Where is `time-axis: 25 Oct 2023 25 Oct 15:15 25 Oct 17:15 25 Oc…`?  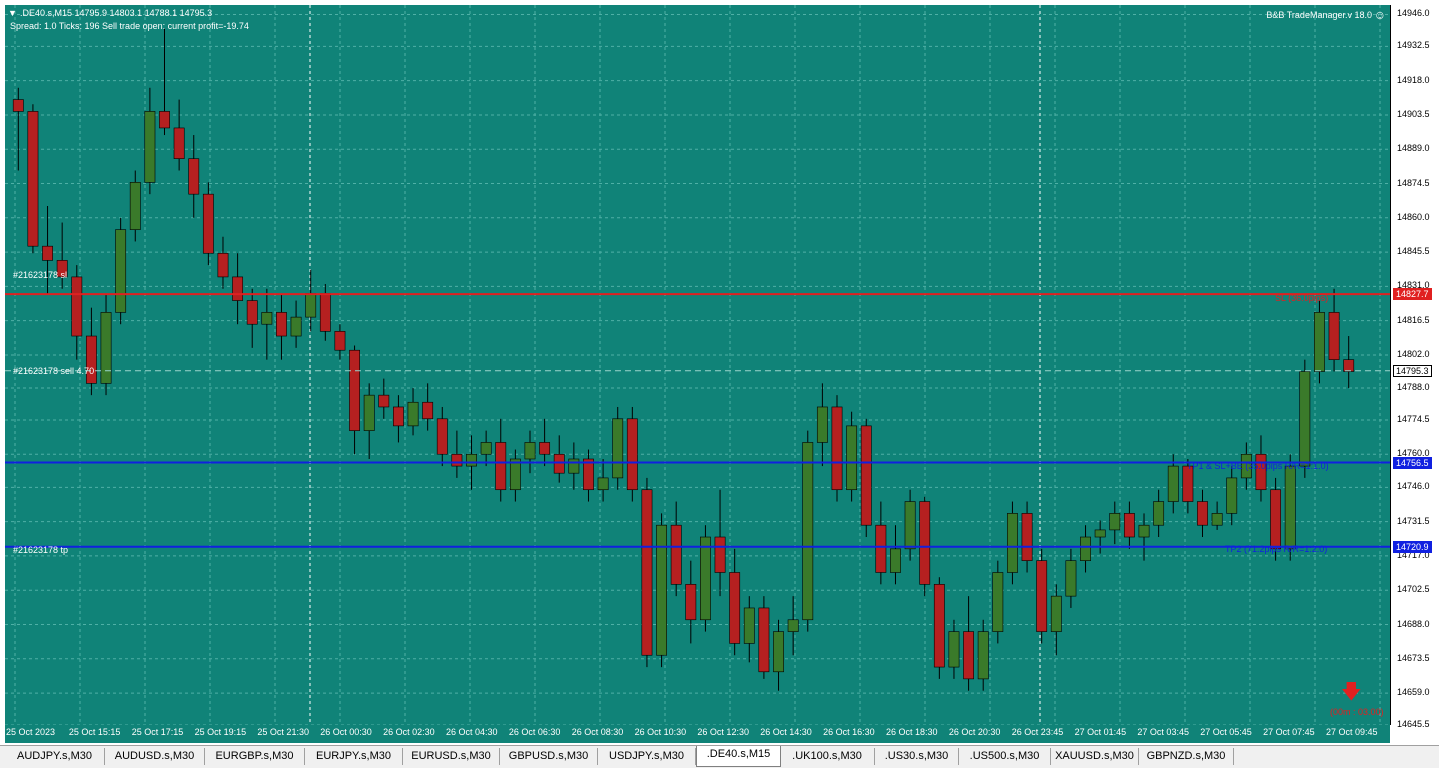 time-axis: 25 Oct 2023 25 Oct 15:15 25 Oct 17:15 25 Oc… is located at coordinates (697, 734).